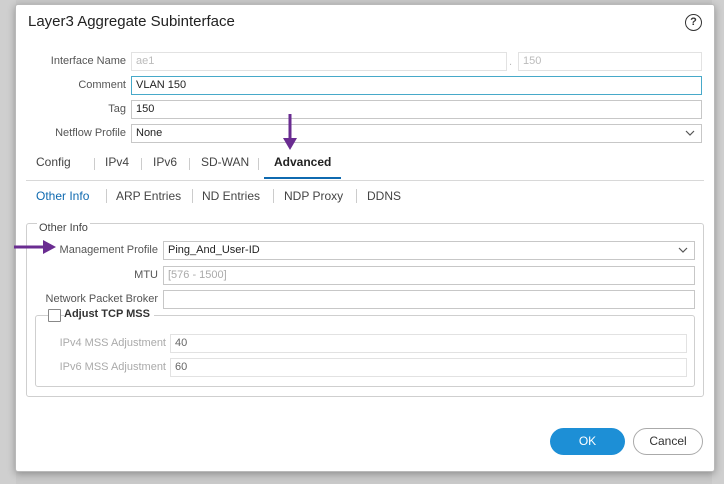 The height and width of the screenshot is (484, 724). Describe the element at coordinates (35, 247) in the screenshot. I see `annotation-arrow-right-icon` at that location.